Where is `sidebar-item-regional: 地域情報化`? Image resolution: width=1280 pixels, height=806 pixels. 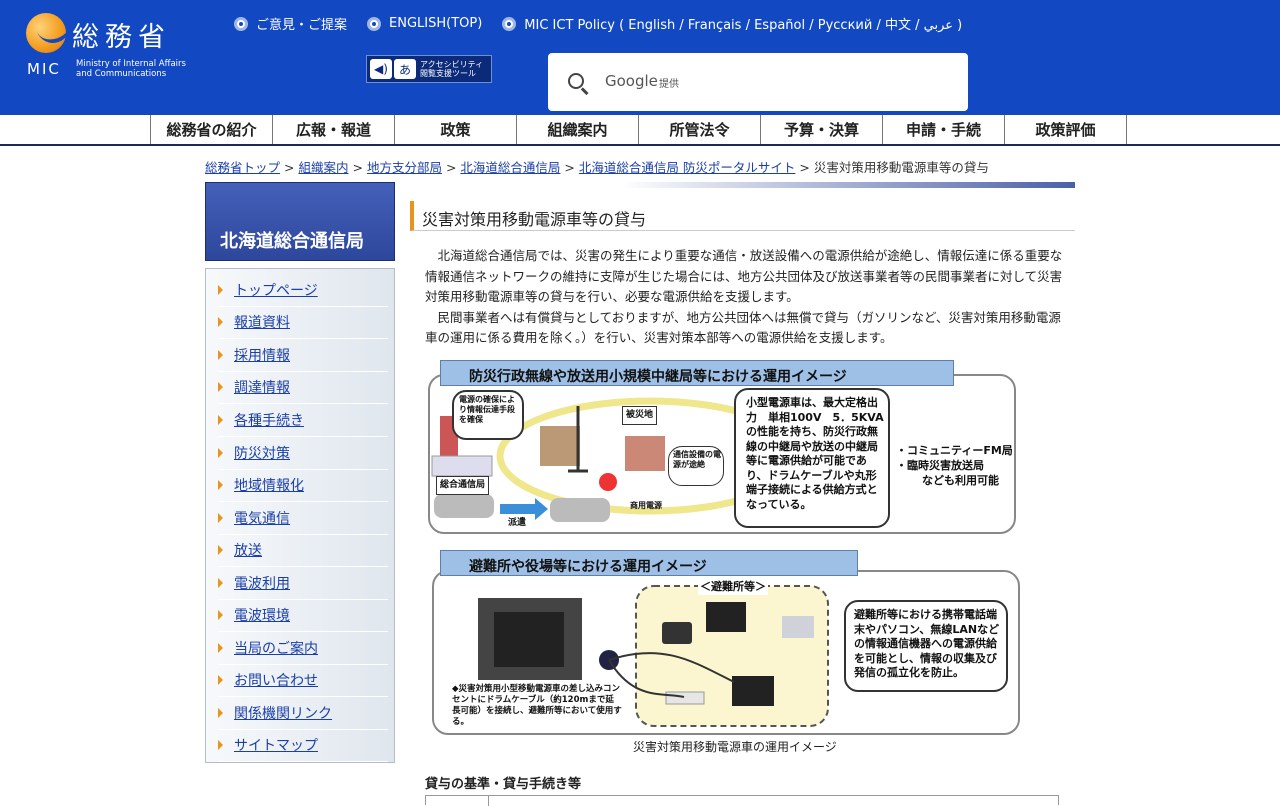
sidebar-item-regional: 地域情報化 is located at coordinates (303, 485).